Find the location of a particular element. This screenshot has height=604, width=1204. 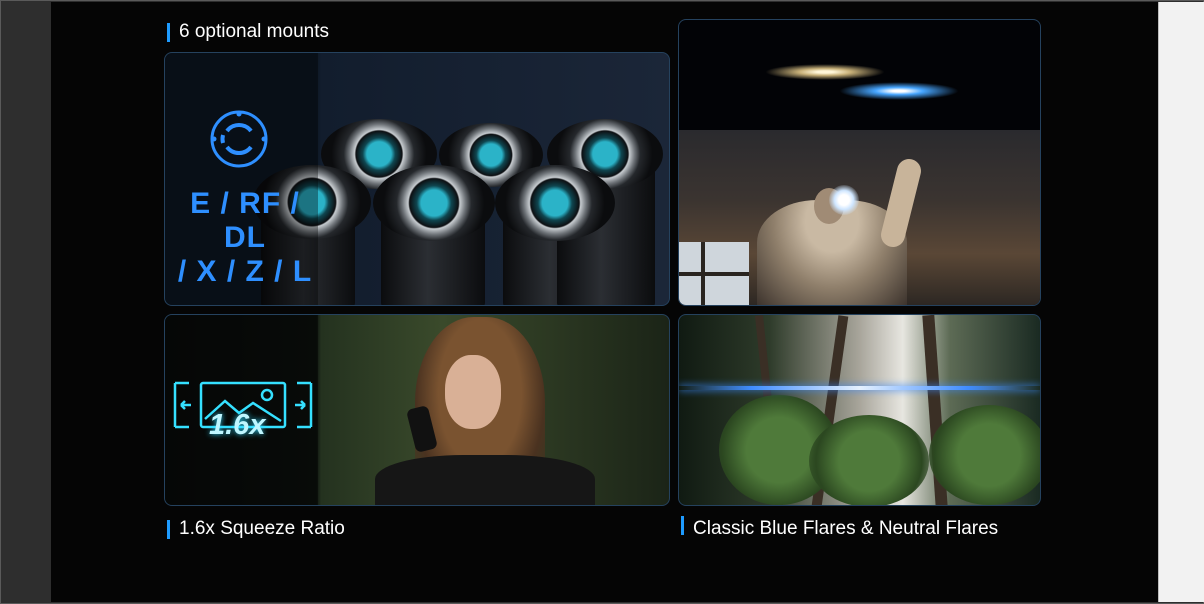

neutral-flare is located at coordinates (825, 72).